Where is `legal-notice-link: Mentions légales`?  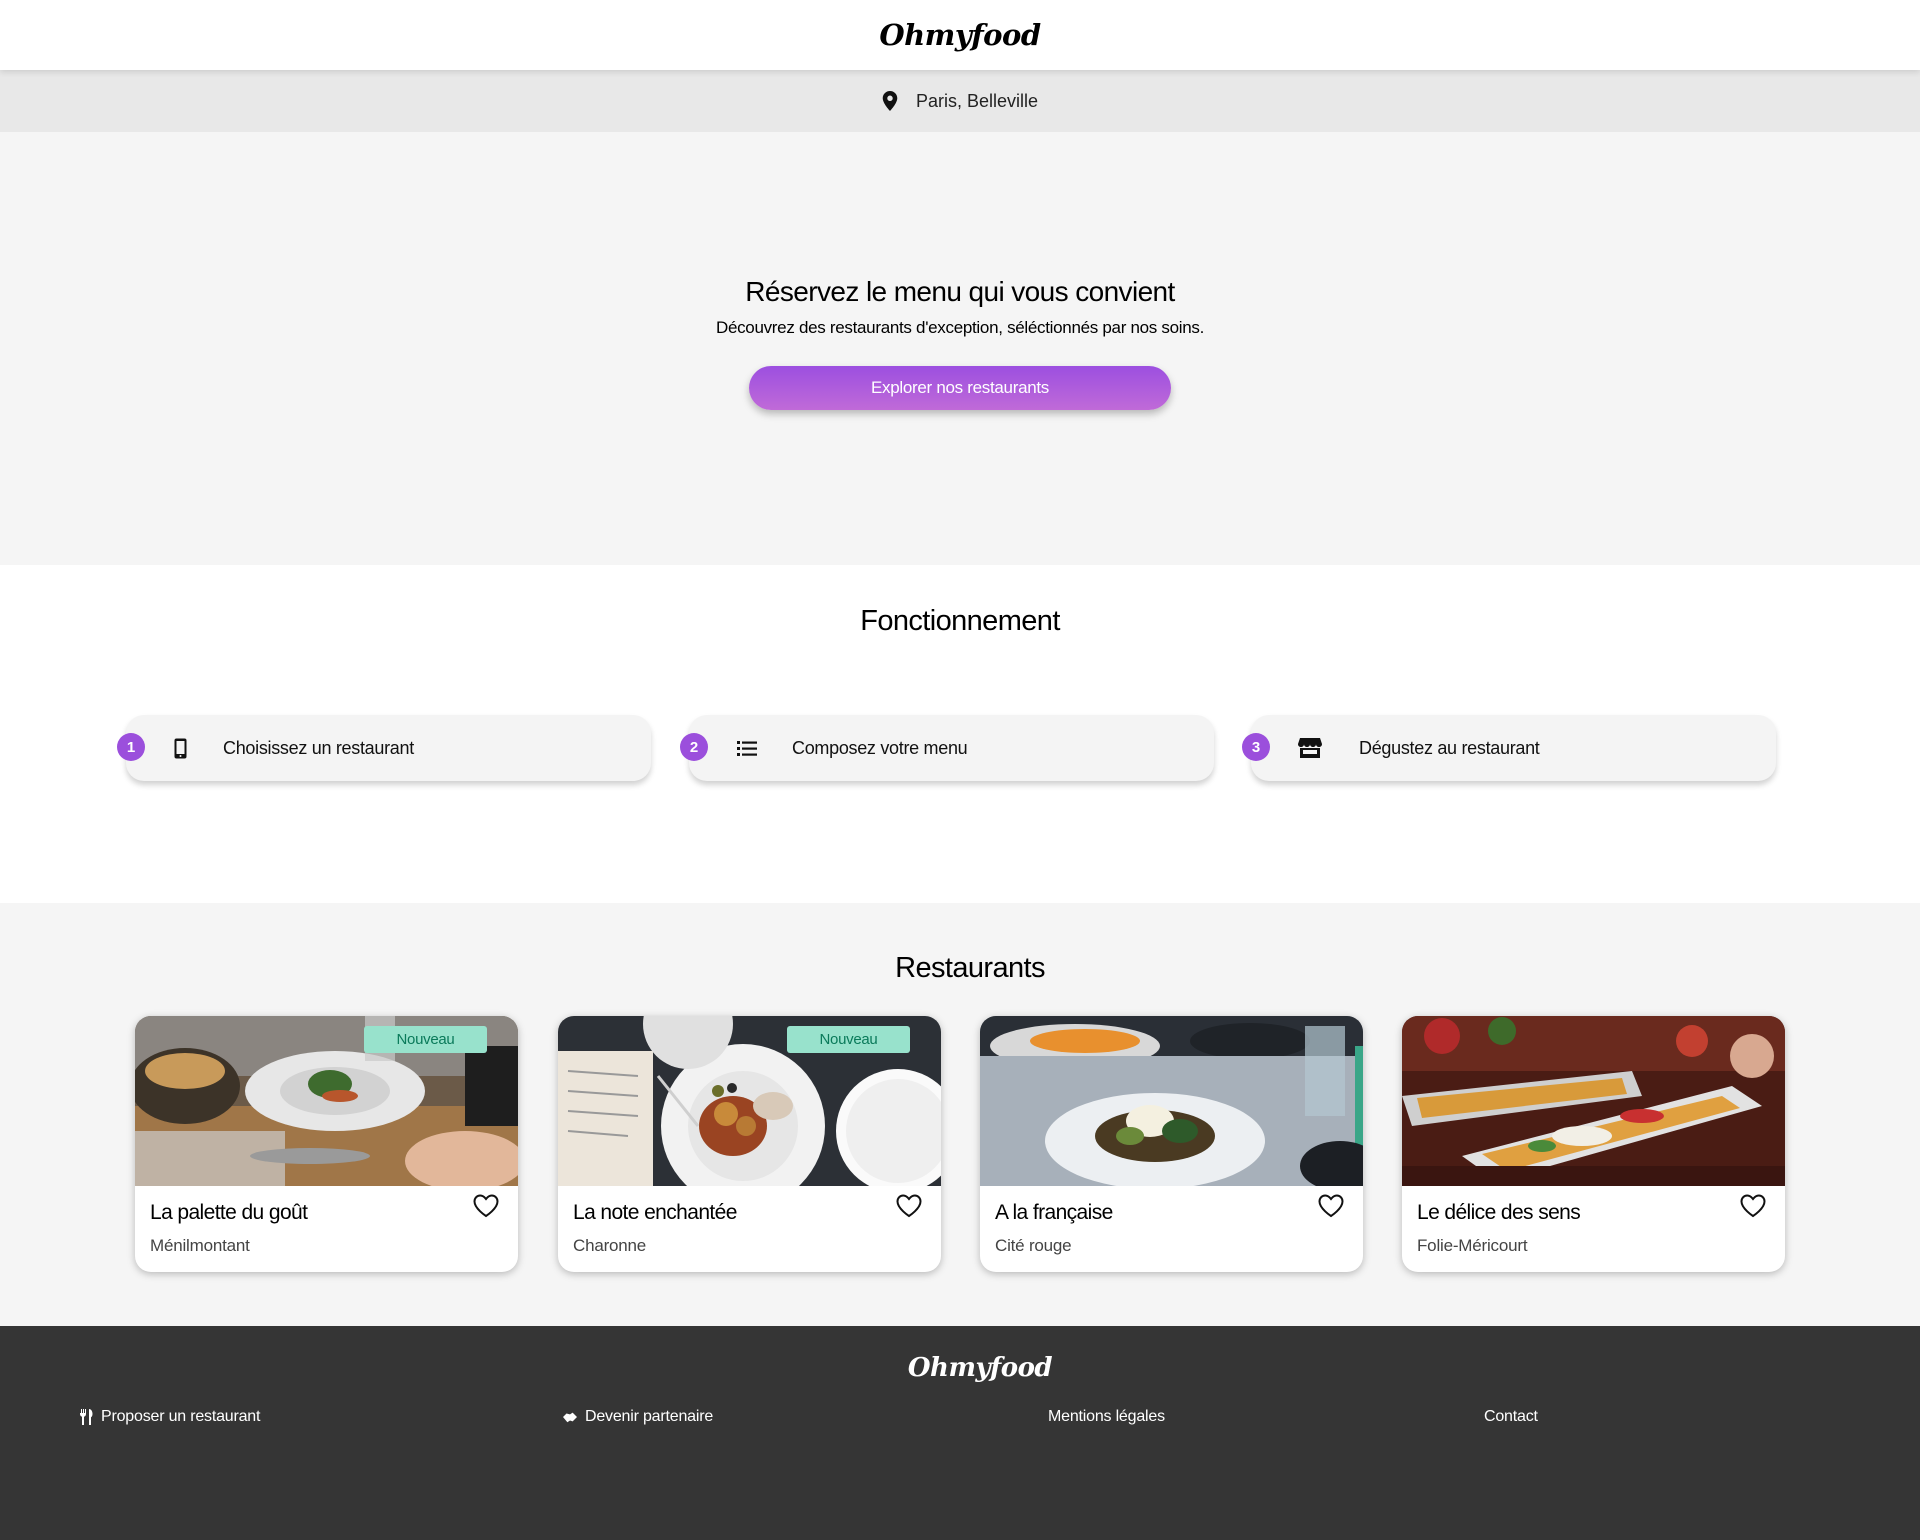 legal-notice-link: Mentions légales is located at coordinates (1106, 1417).